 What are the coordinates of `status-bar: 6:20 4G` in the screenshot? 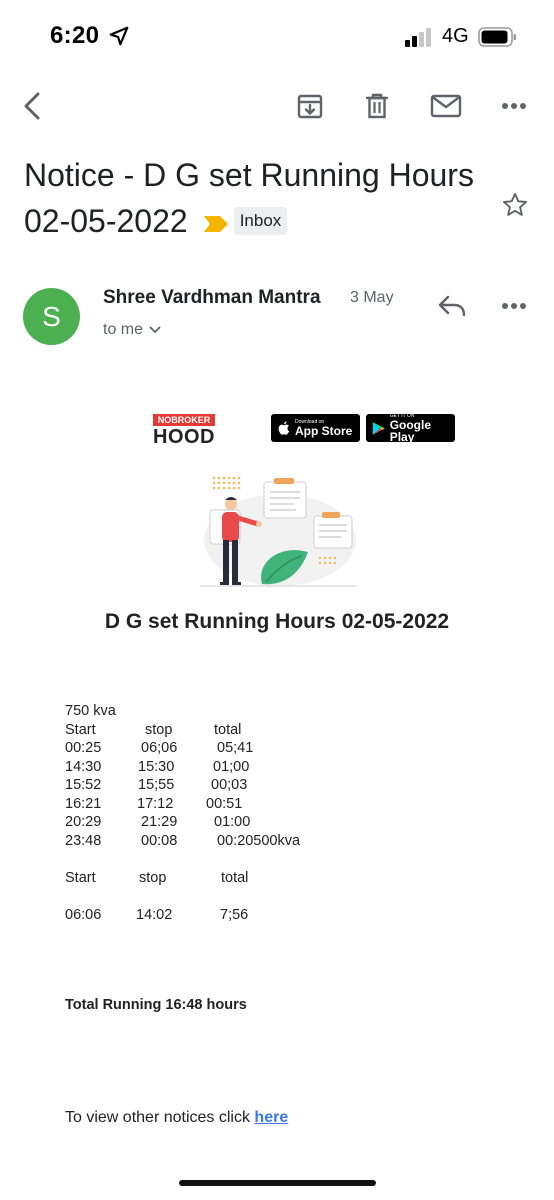 It's located at (277, 37).